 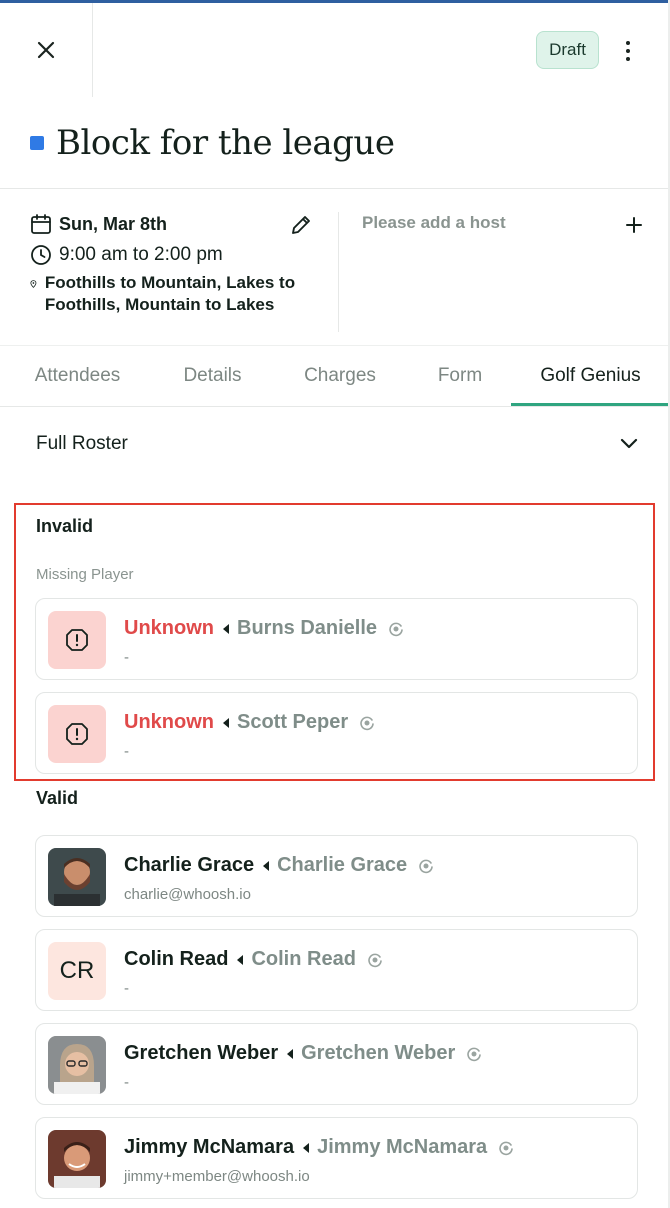 I want to click on page-title: Block for the league, so click(x=225, y=143).